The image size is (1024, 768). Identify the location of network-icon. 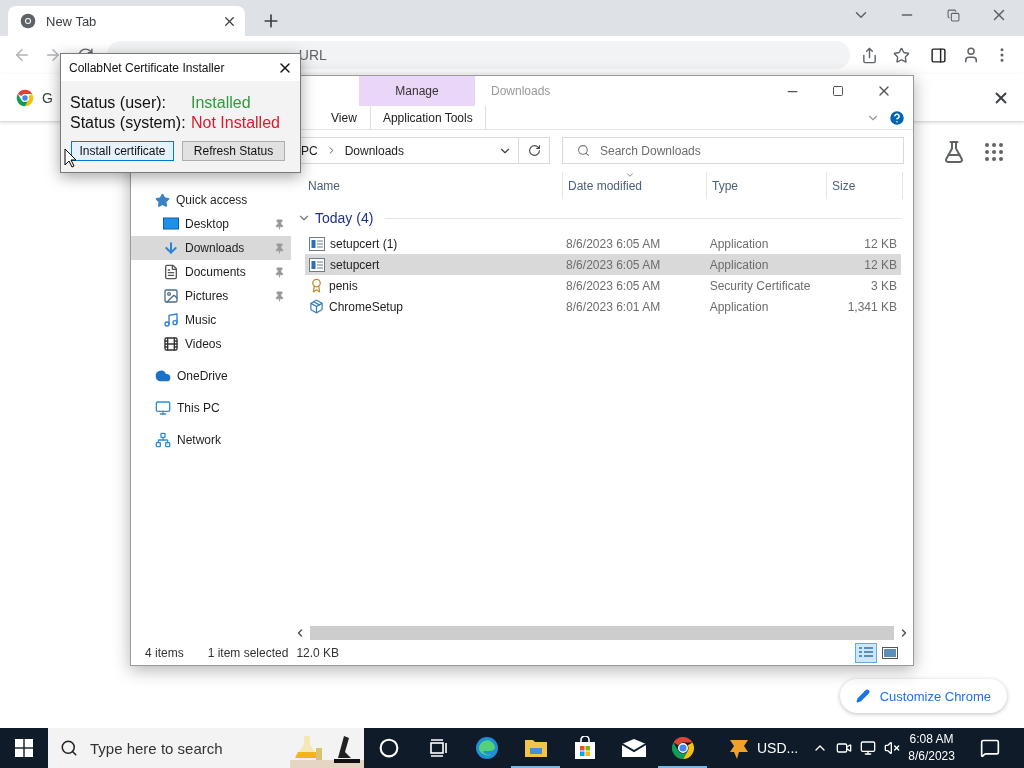
(868, 748).